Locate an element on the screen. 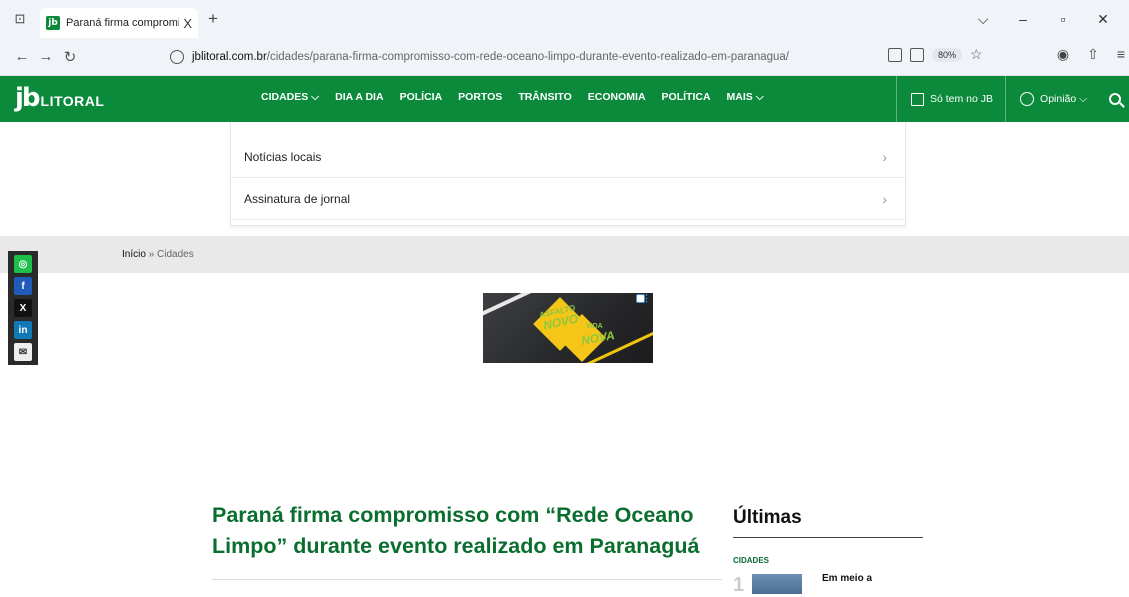  menu-icon: ≡ is located at coordinates (1121, 54).